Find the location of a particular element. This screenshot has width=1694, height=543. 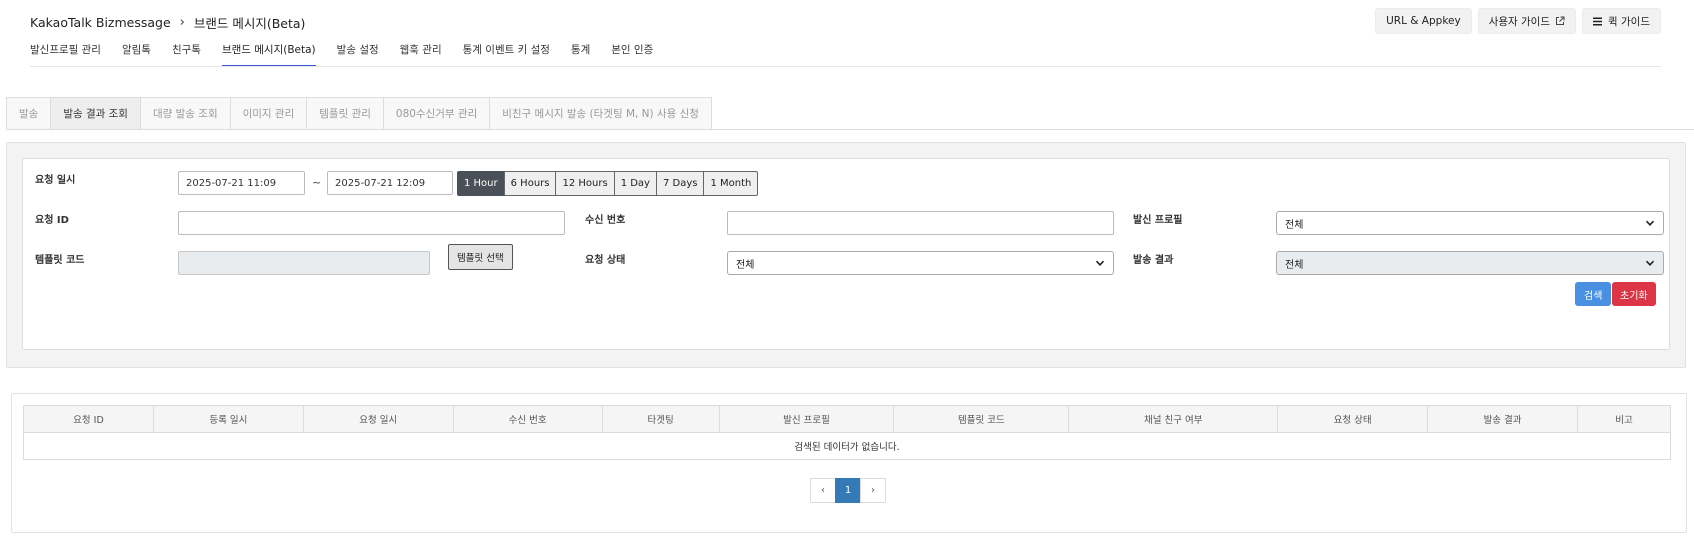

recipient-number-input is located at coordinates (920, 223).